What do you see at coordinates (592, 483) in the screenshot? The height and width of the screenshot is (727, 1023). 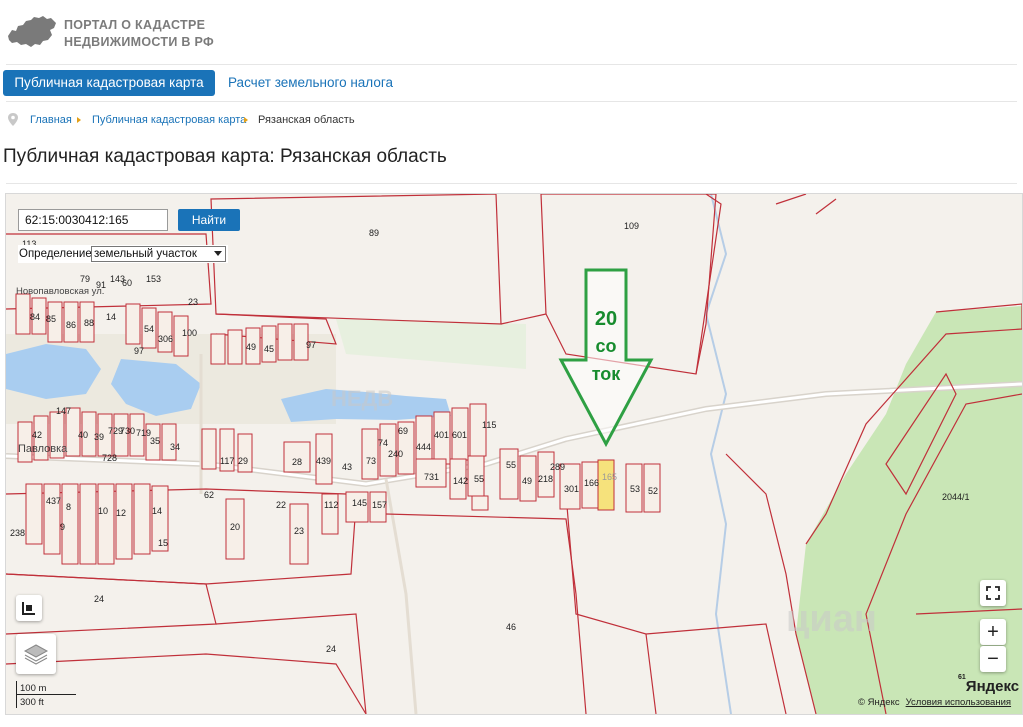 I see `plot-label: 166` at bounding box center [592, 483].